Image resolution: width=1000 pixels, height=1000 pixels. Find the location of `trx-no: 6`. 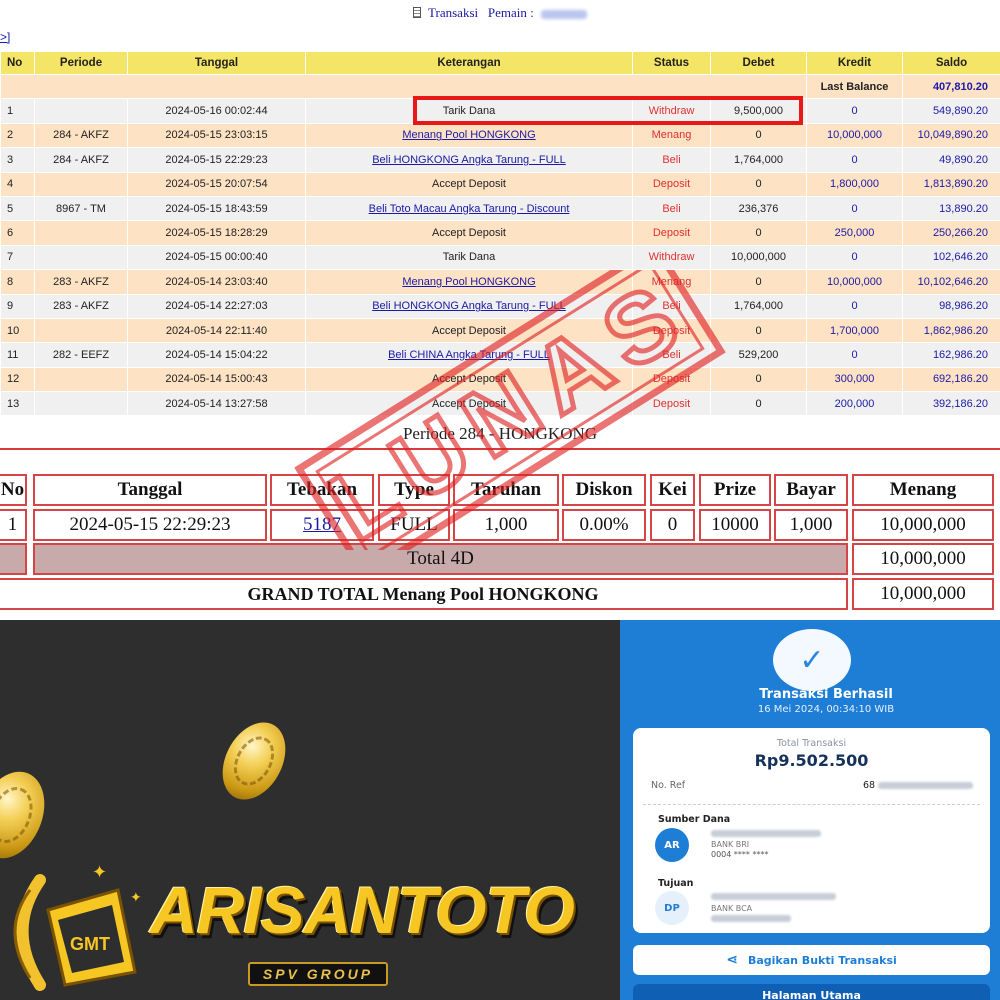

trx-no: 6 is located at coordinates (17, 233).